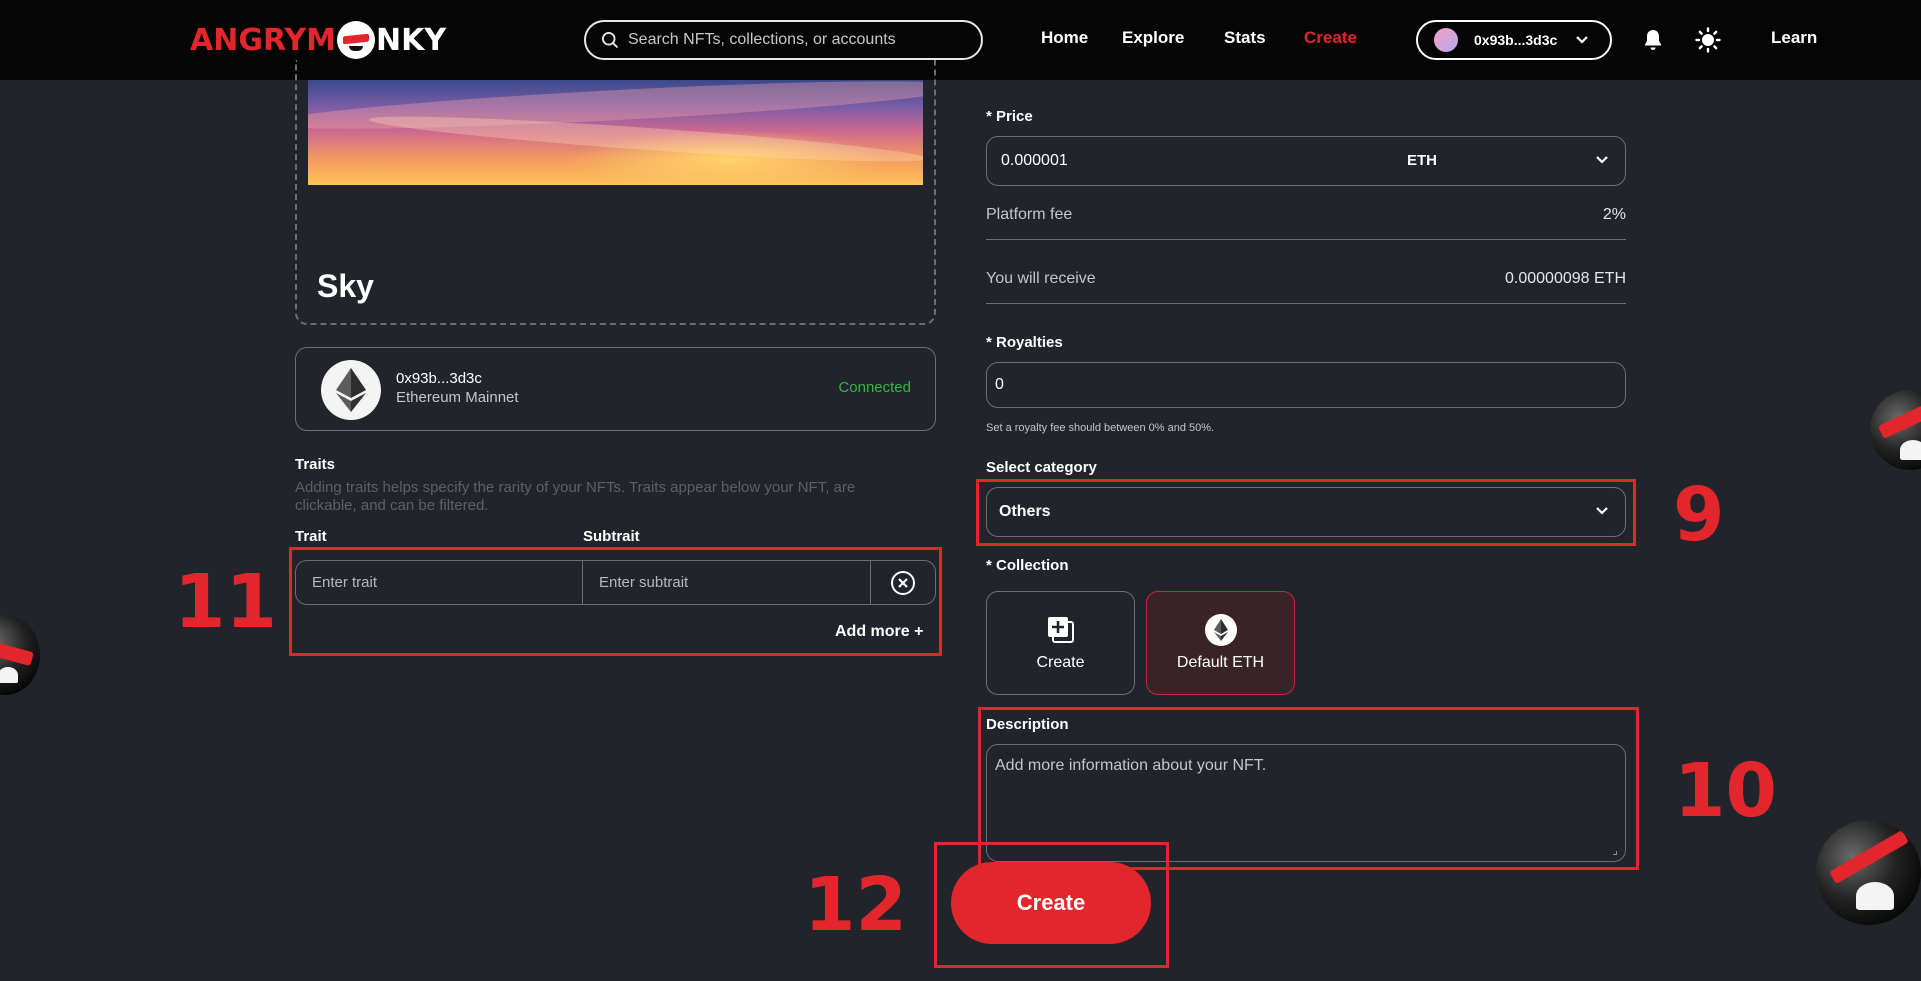 The height and width of the screenshot is (981, 1921). I want to click on search-bar, so click(783, 40).